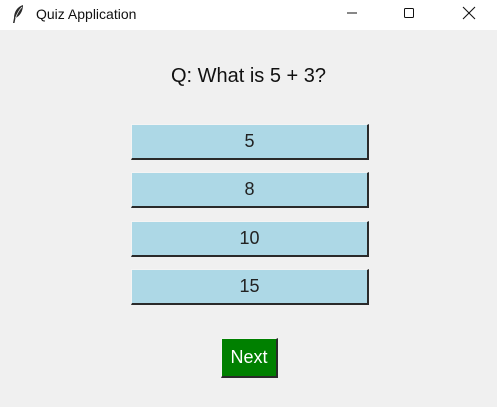 The width and height of the screenshot is (497, 407). I want to click on minimize-icon, so click(352, 15).